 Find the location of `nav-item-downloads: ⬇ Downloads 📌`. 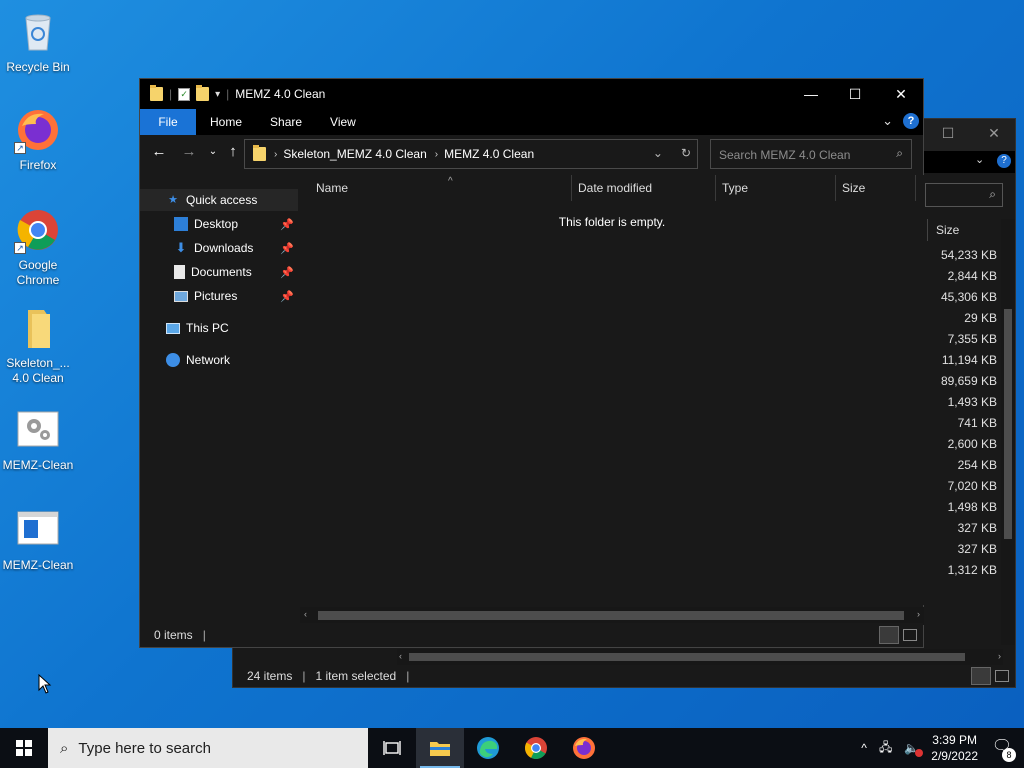

nav-item-downloads: ⬇ Downloads 📌 is located at coordinates (219, 248).